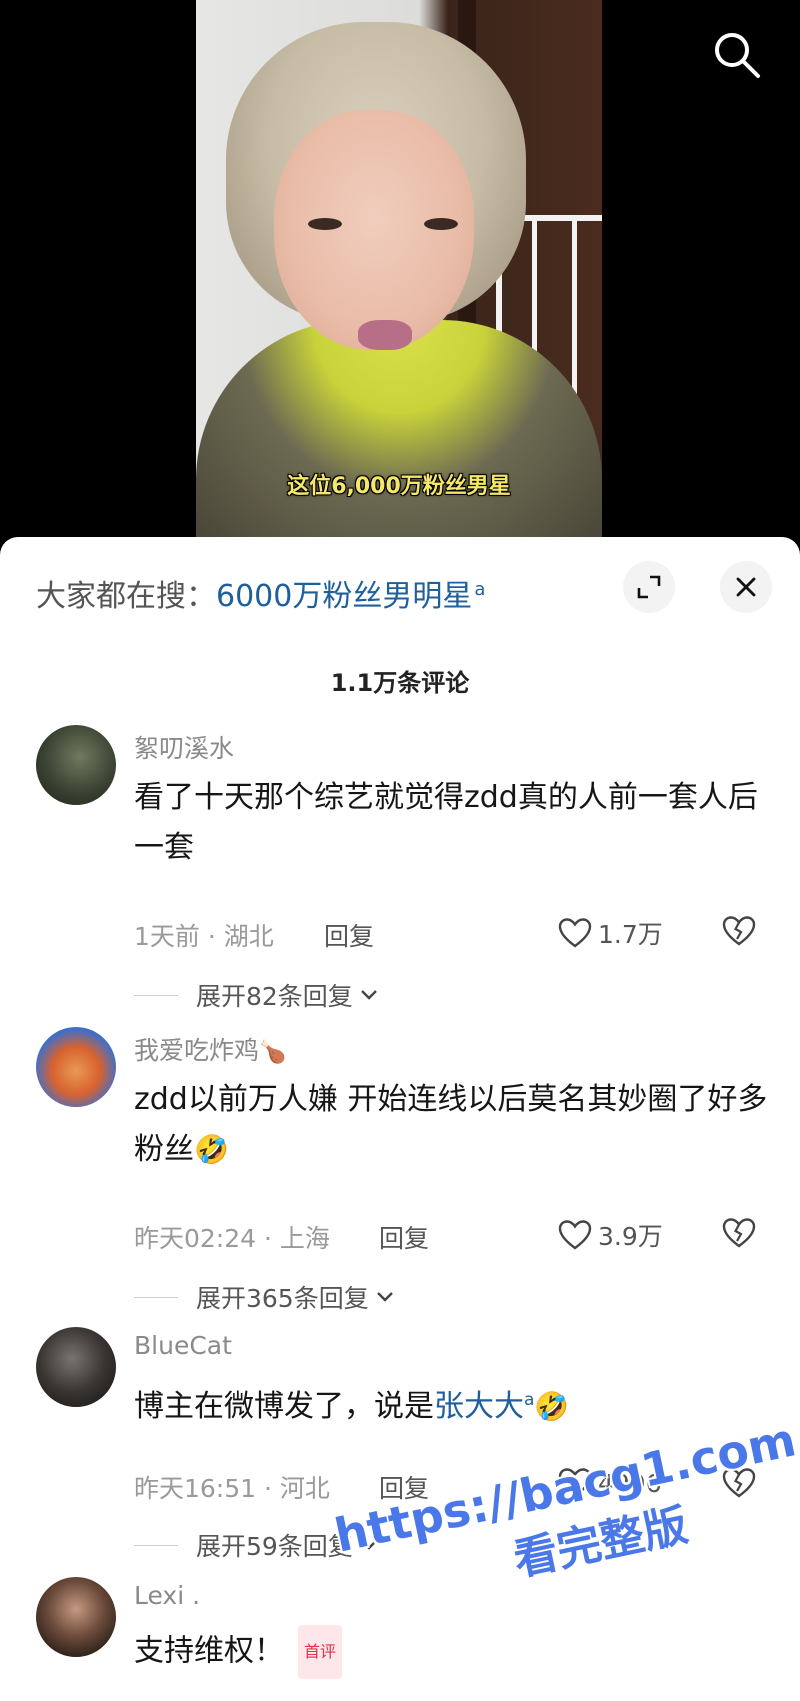 The width and height of the screenshot is (800, 1701). What do you see at coordinates (204, 936) in the screenshot?
I see `comment-meta: 1天前 · 湖北` at bounding box center [204, 936].